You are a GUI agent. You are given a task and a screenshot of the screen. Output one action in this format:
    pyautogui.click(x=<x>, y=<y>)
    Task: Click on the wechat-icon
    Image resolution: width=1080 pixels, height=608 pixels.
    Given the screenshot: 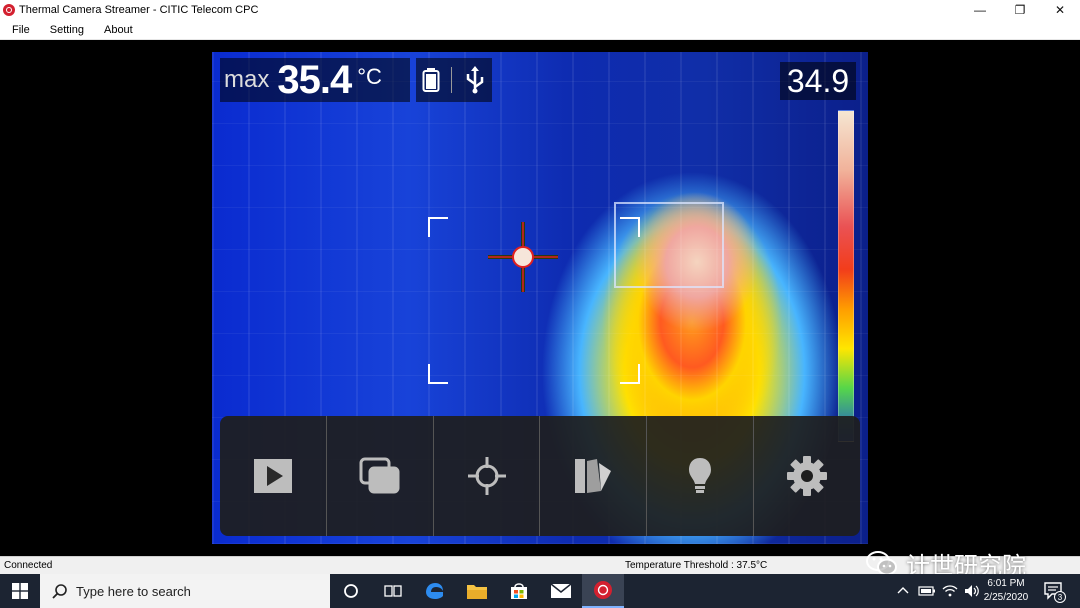 What is the action you would take?
    pyautogui.click(x=881, y=562)
    